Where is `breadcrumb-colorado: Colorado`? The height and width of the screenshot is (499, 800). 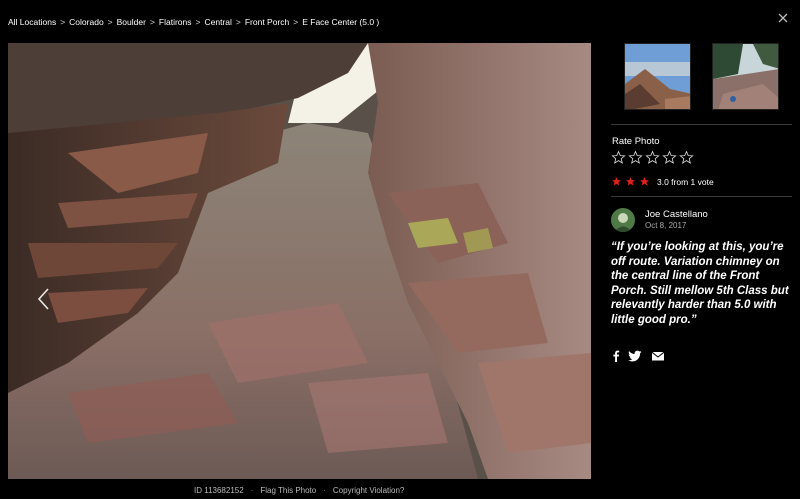
breadcrumb-colorado: Colorado is located at coordinates (86, 22).